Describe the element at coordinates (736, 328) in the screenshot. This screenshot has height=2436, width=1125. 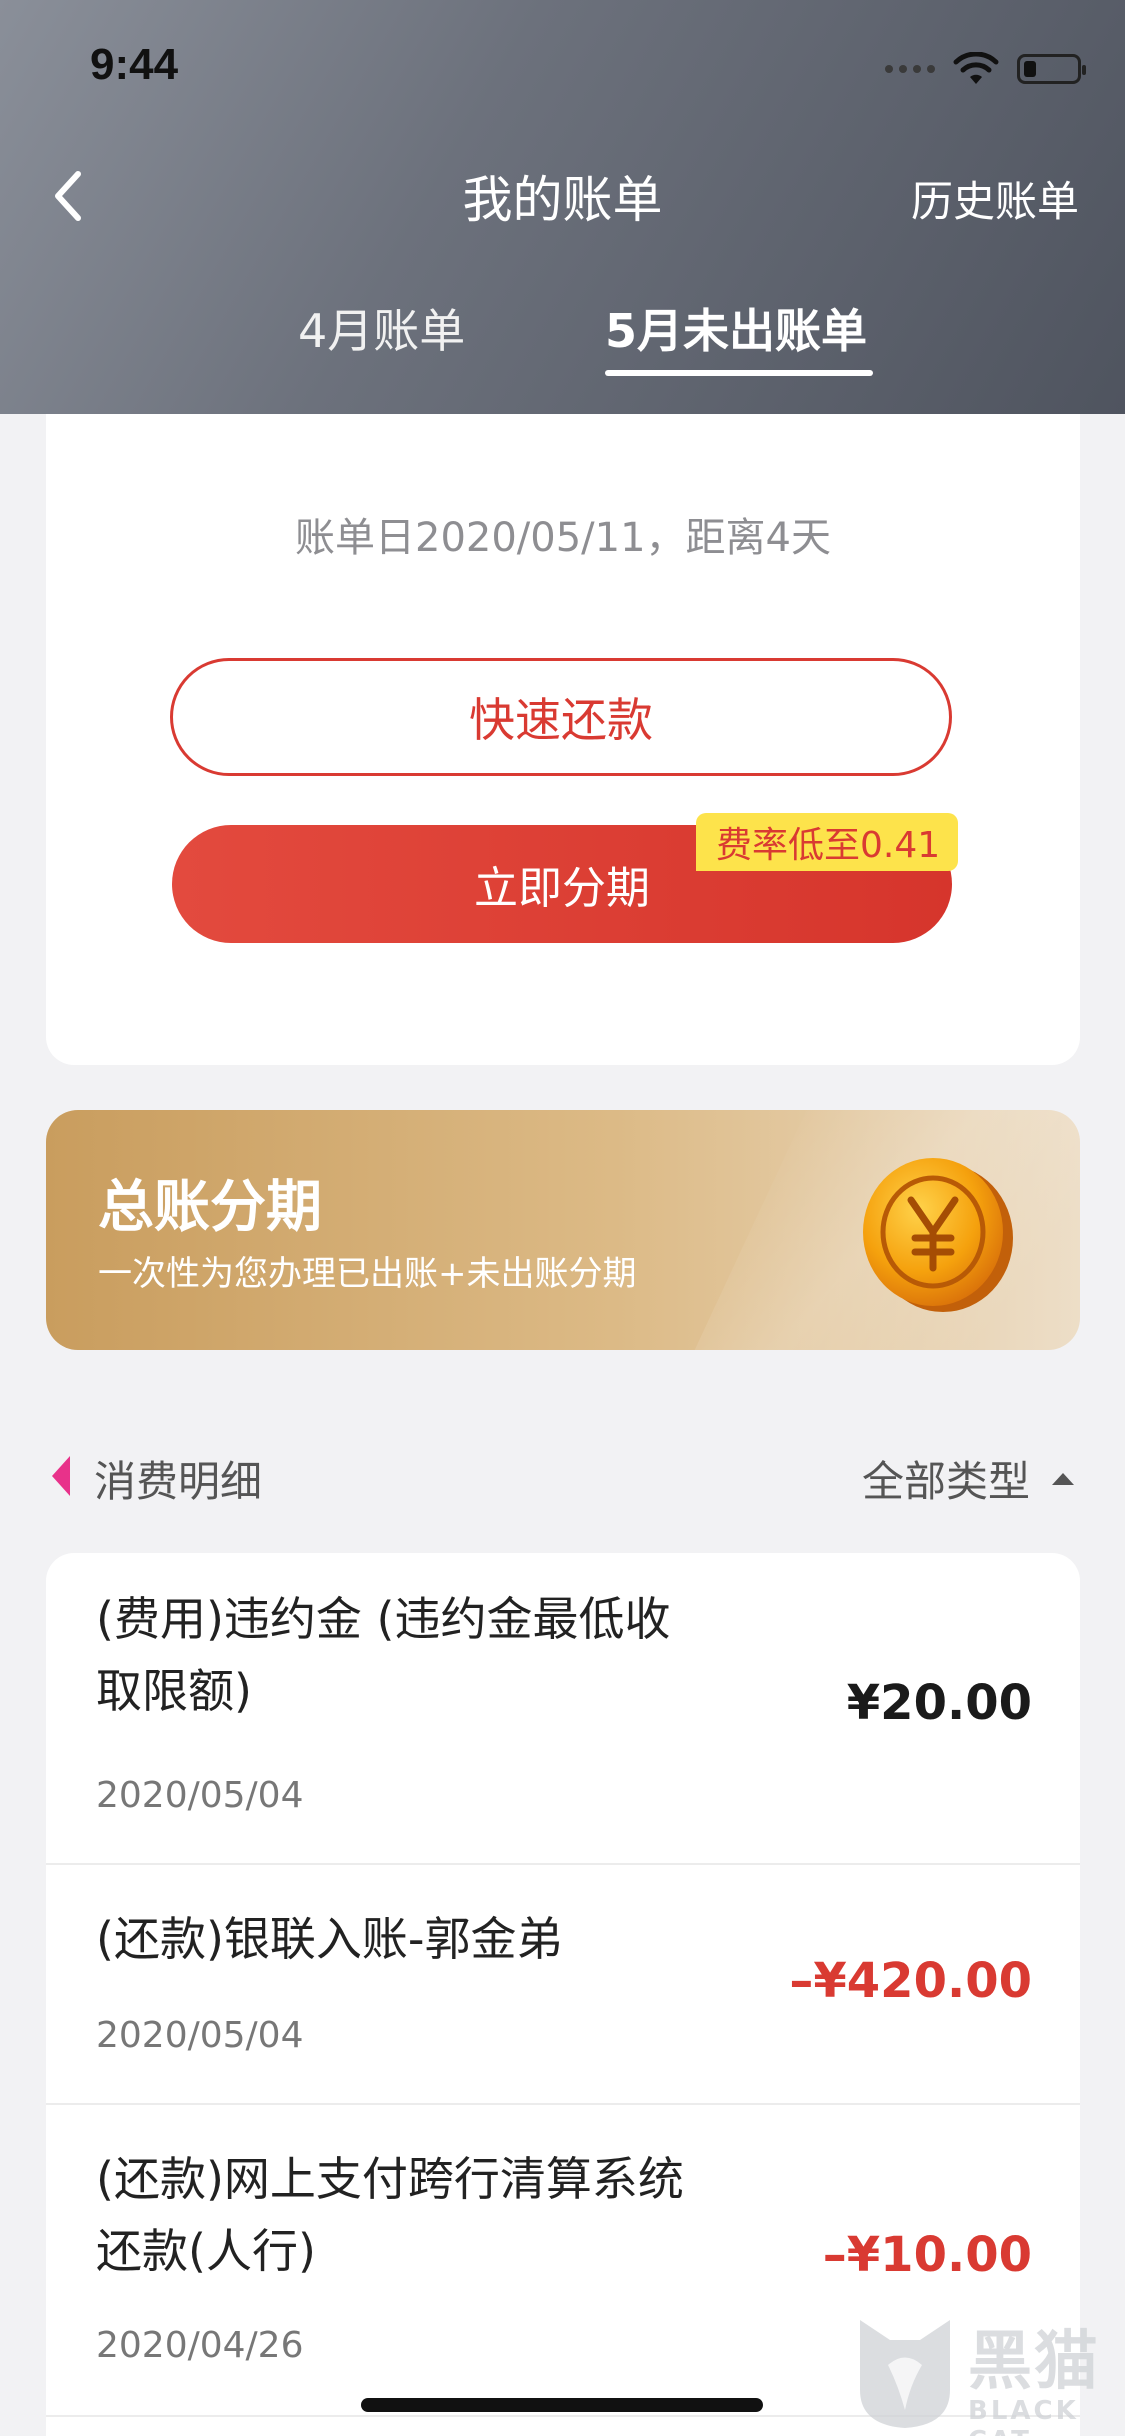
I see `tab-may-unbilled: 5月未出账单` at that location.